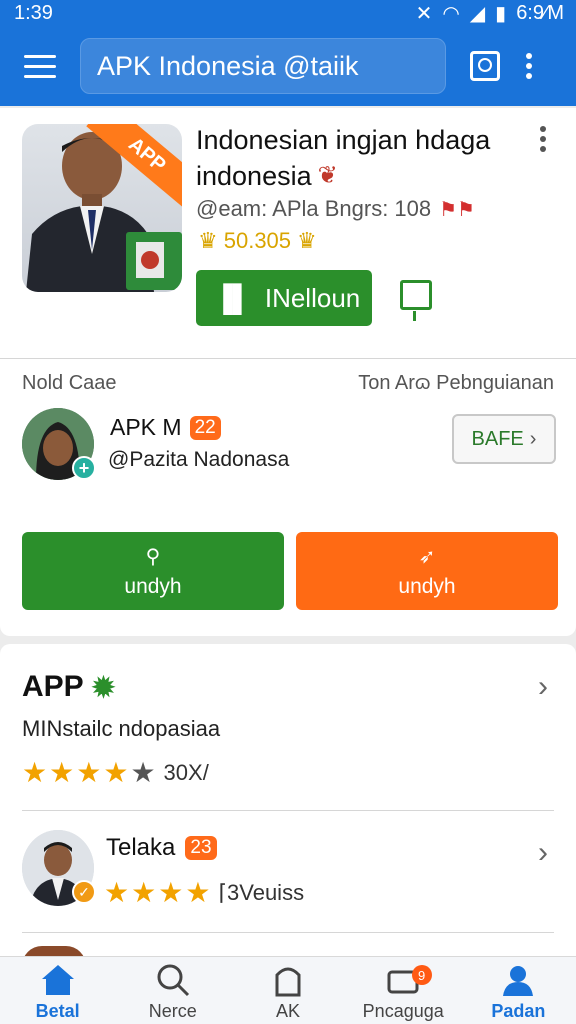 The width and height of the screenshot is (576, 1024). Describe the element at coordinates (529, 66) in the screenshot. I see `overflow-menu-icon` at that location.